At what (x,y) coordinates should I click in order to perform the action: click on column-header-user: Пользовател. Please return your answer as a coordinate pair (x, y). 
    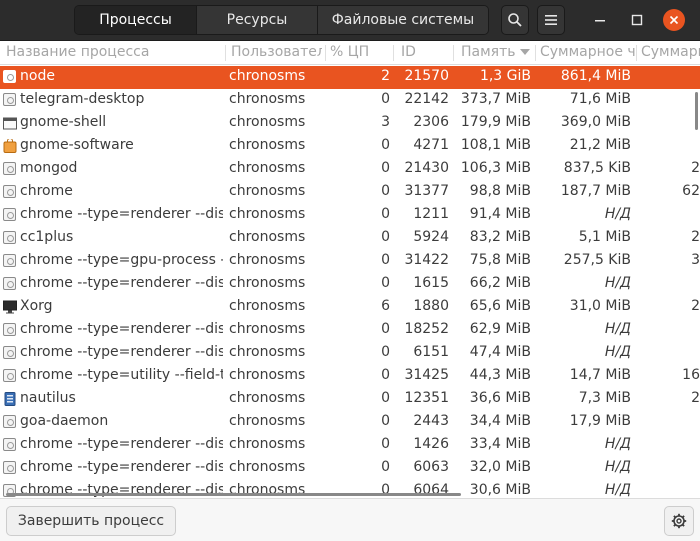
    Looking at the image, I should click on (276, 52).